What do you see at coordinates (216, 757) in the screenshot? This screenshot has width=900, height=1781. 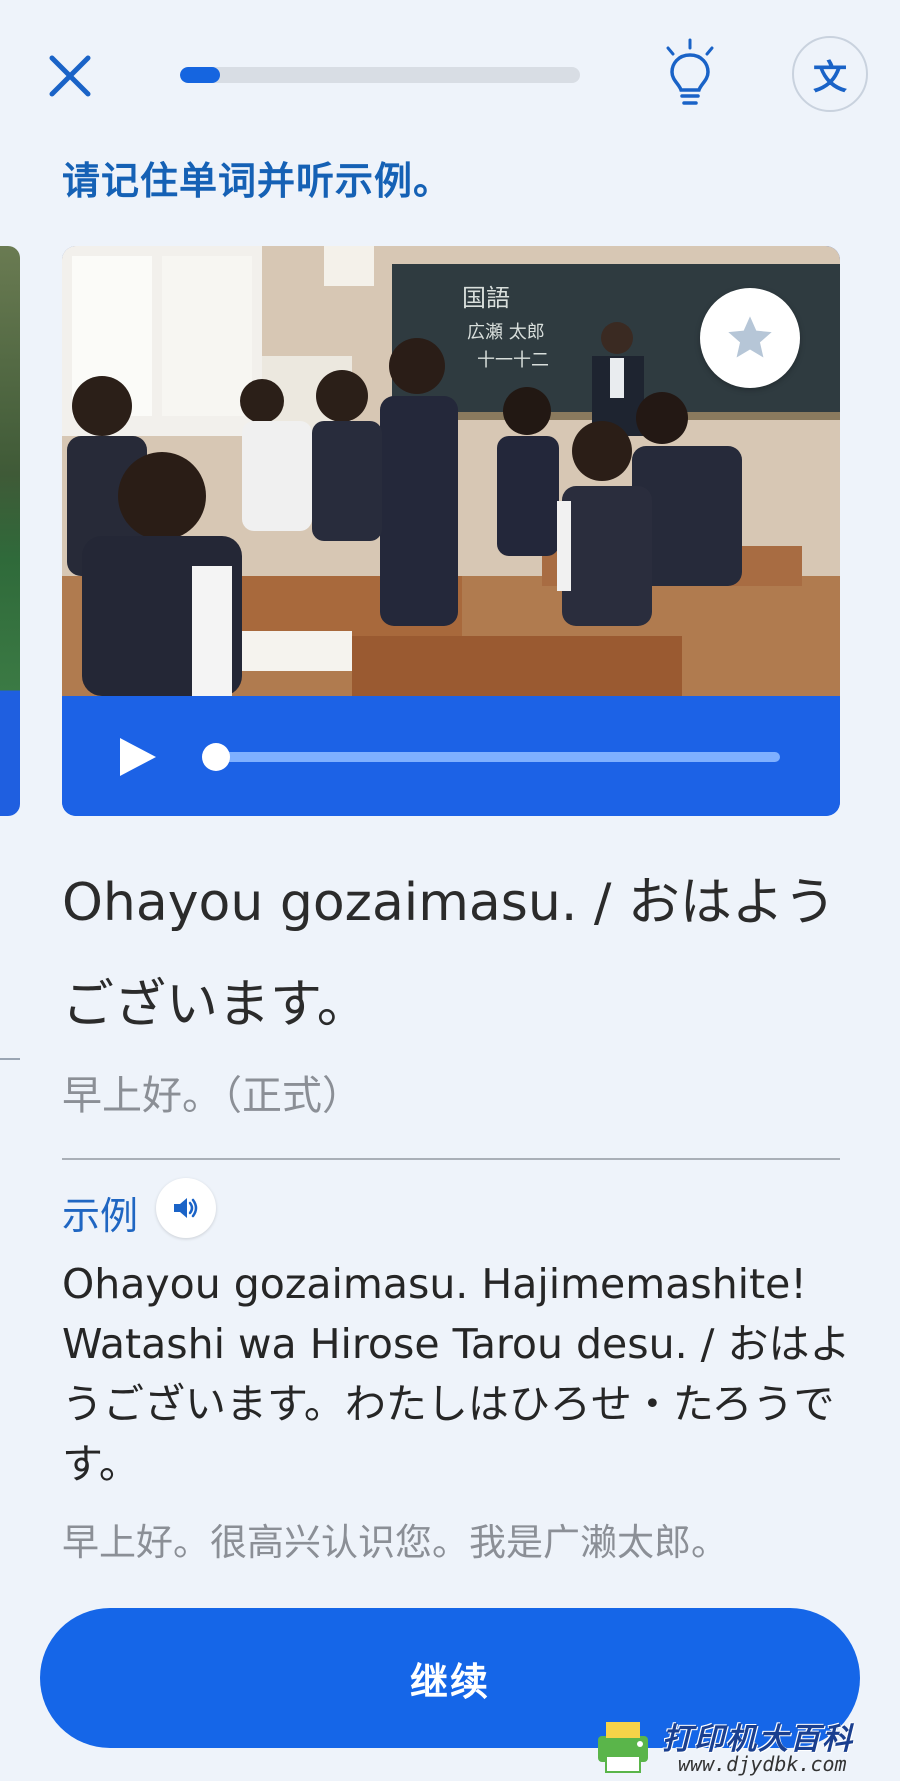 I see `audio-seek-handle` at bounding box center [216, 757].